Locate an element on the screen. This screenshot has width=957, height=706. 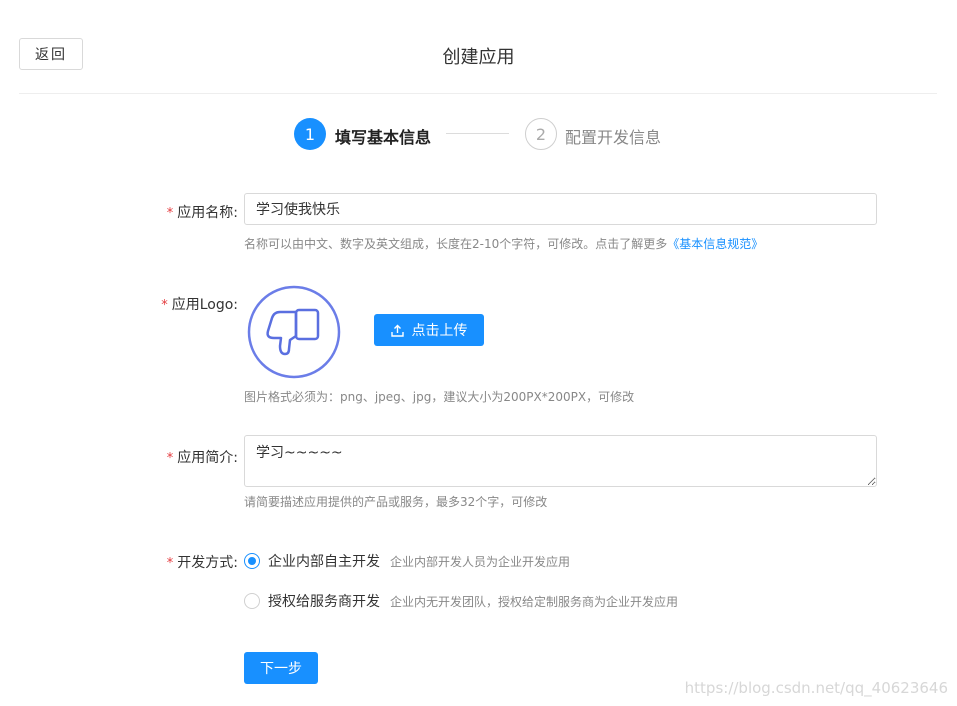
basic-info-spec-link: 《基本信息规范》 is located at coordinates (715, 244).